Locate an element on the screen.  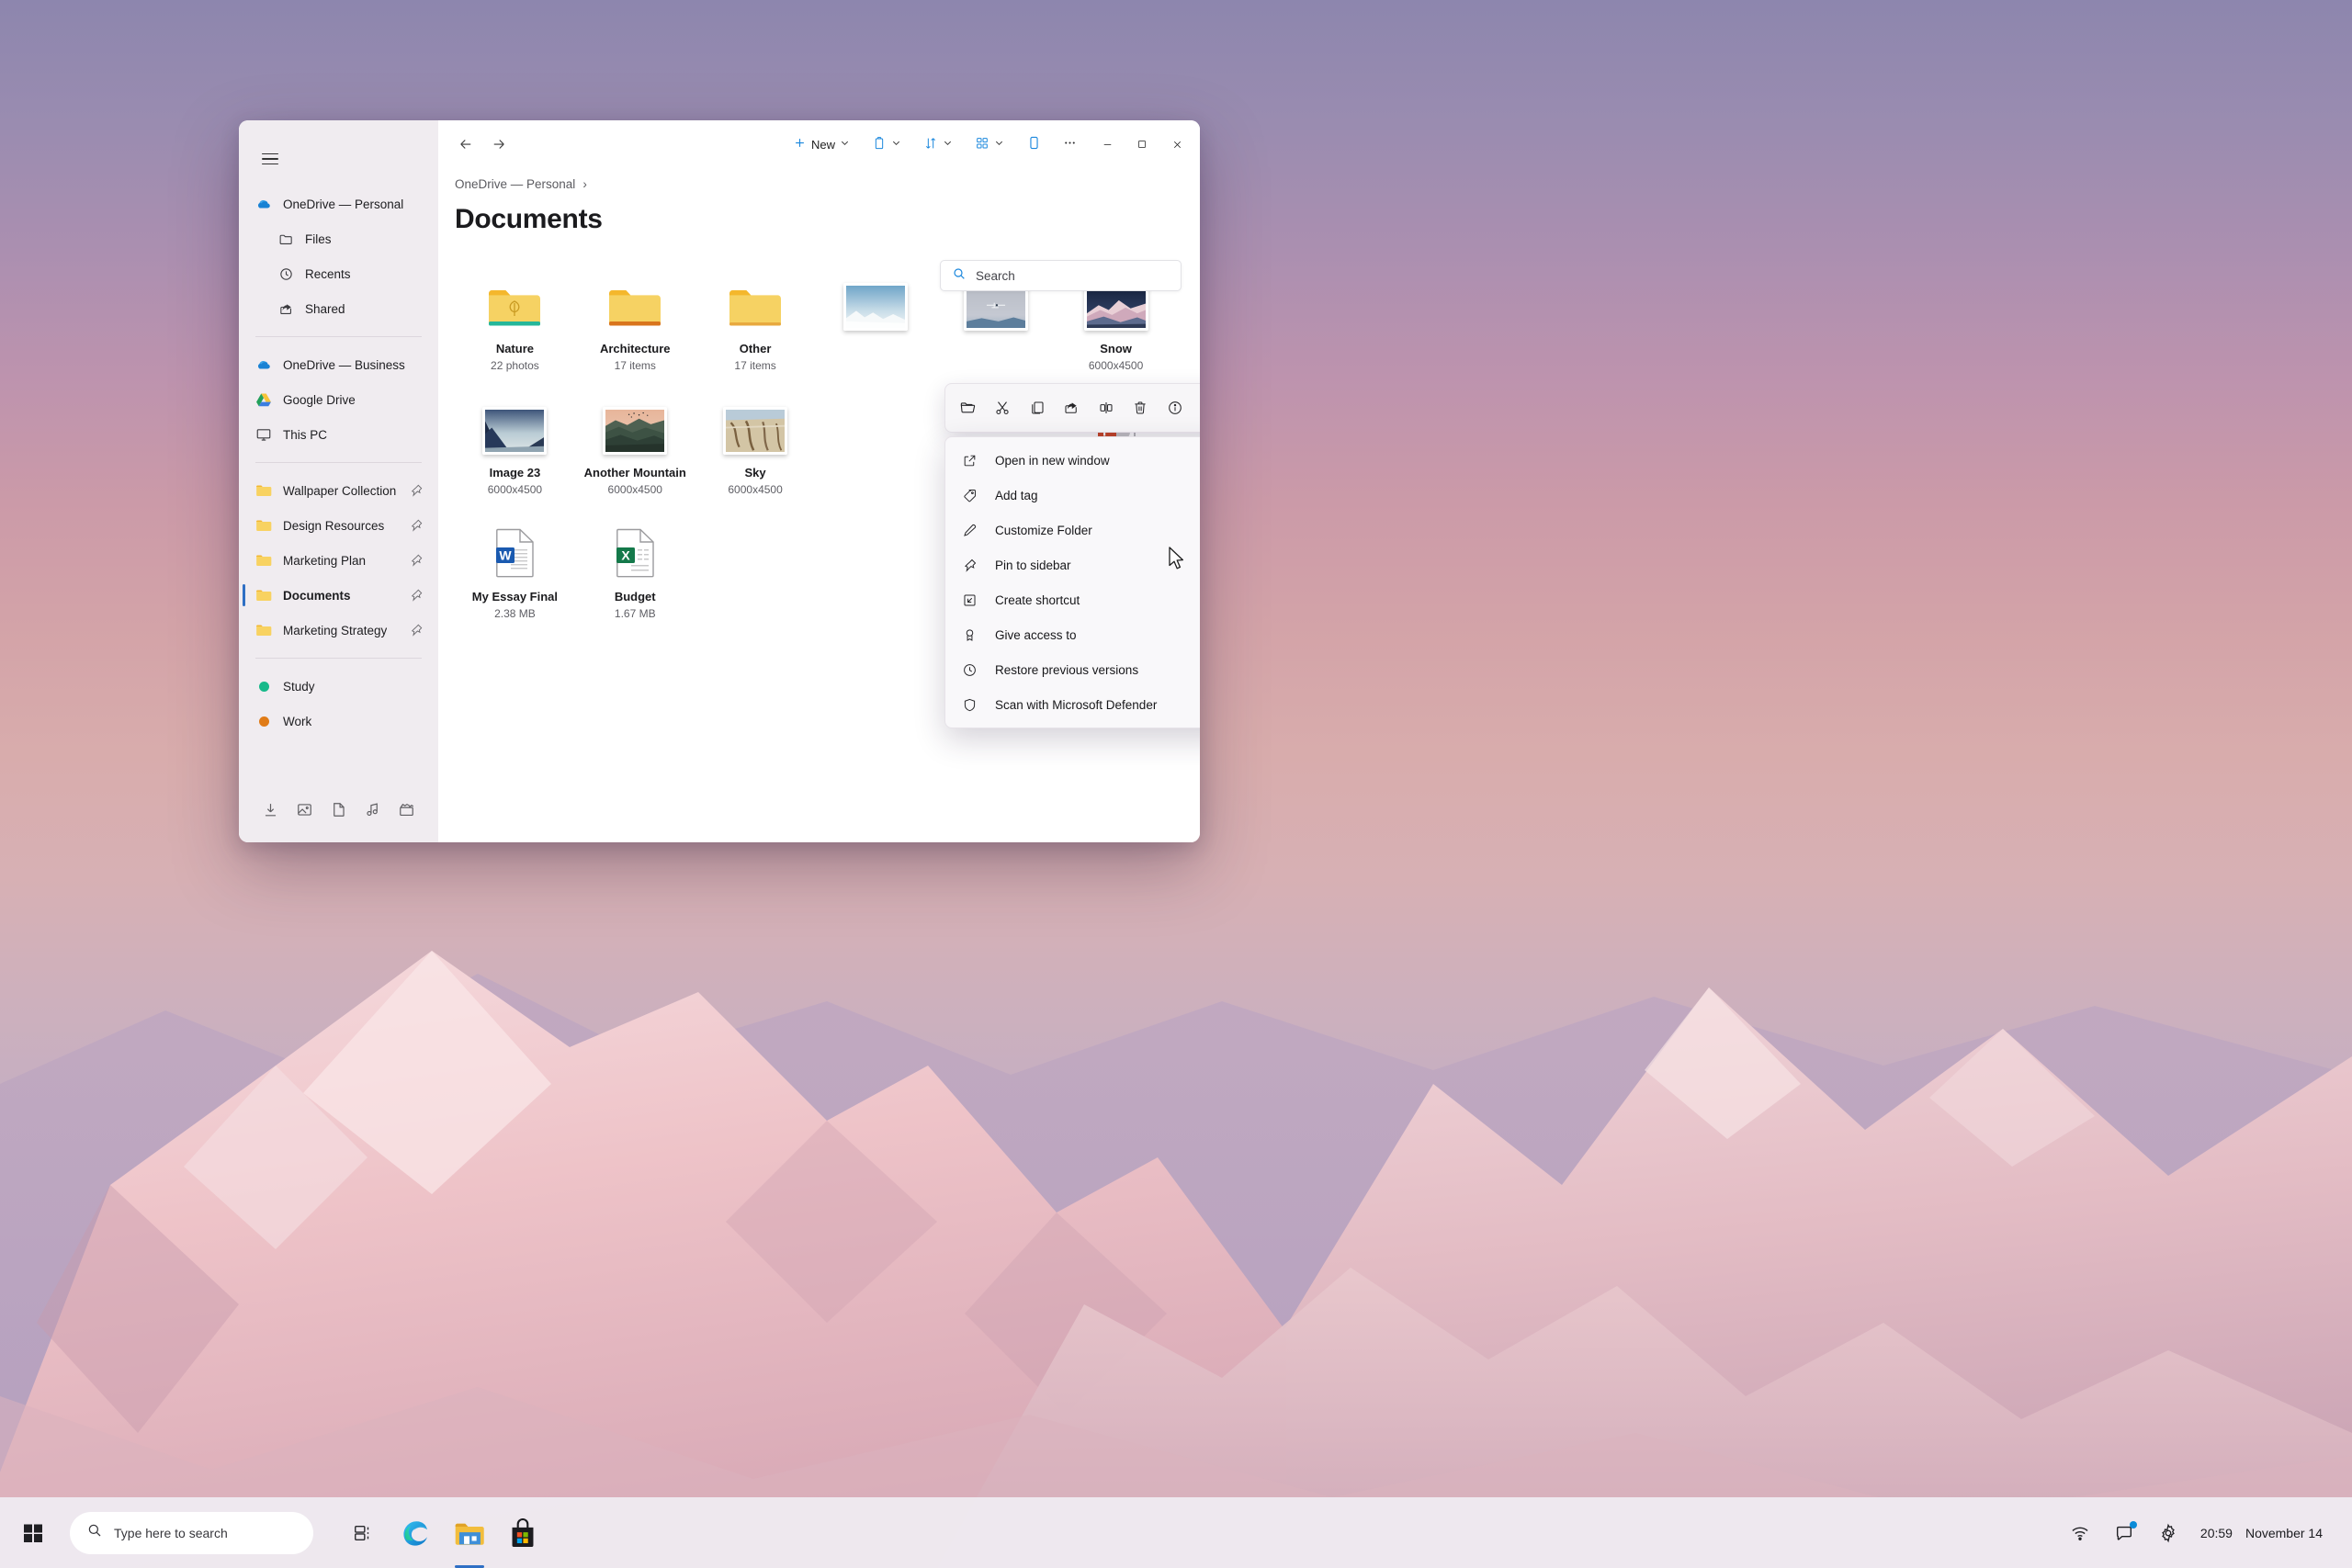
image-icon is located at coordinates (305, 809).